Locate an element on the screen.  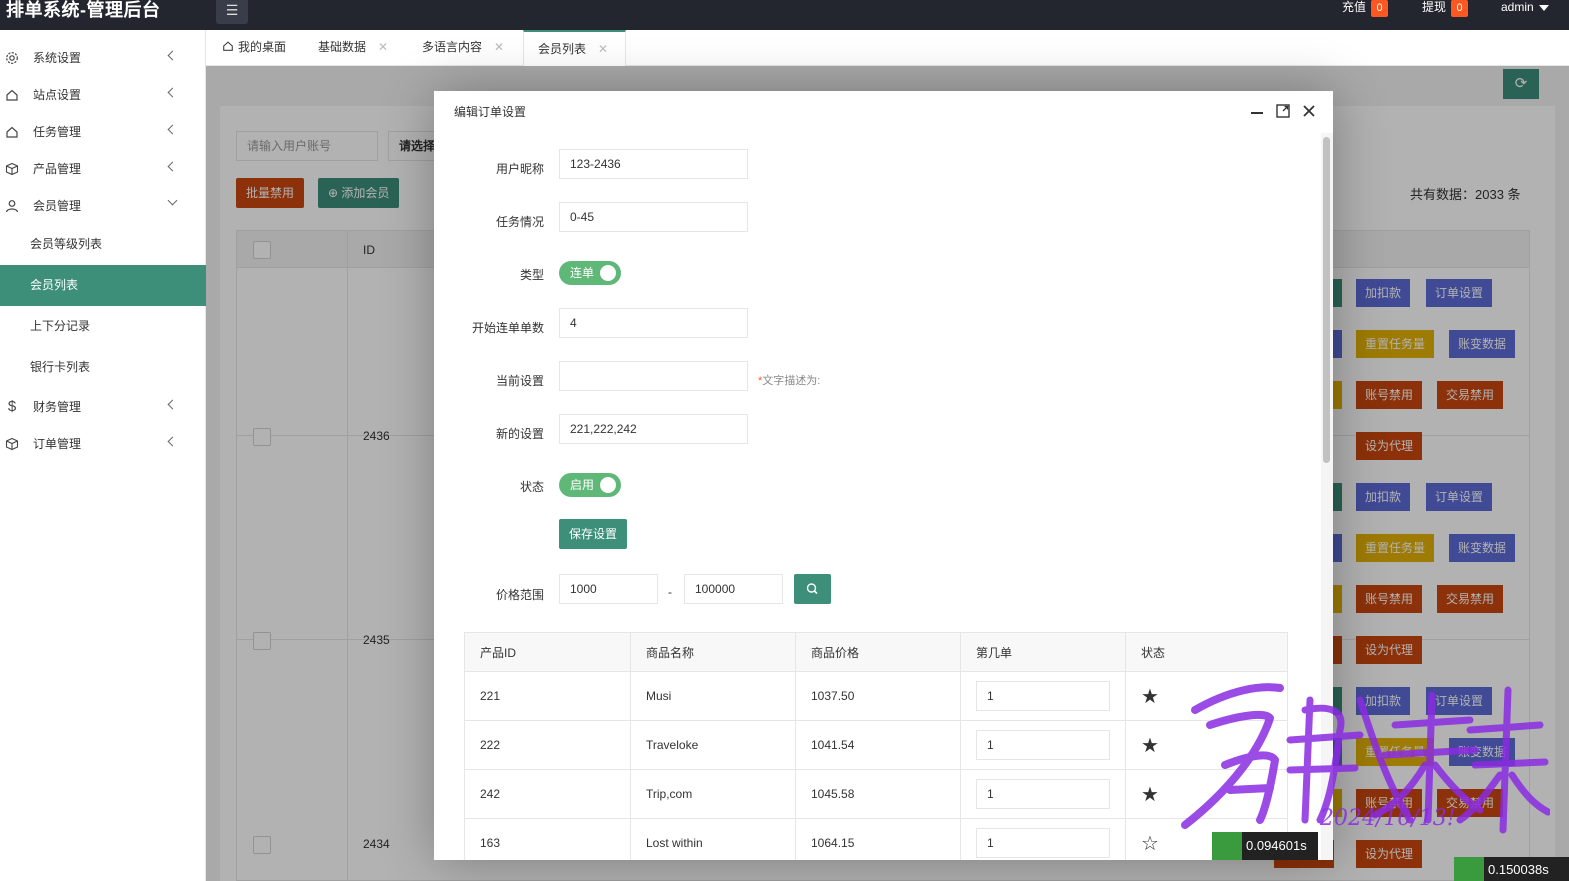
header-product-price: 商品价格 is located at coordinates (877, 652).